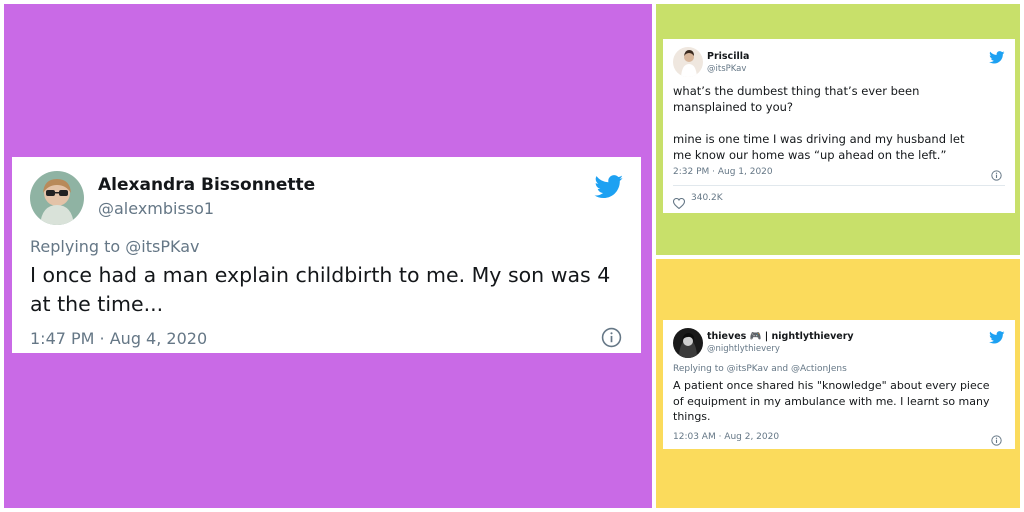 Image resolution: width=1024 pixels, height=512 pixels. What do you see at coordinates (118, 338) in the screenshot?
I see `timestamp: 1:47 PM · Aug 4, 2020` at bounding box center [118, 338].